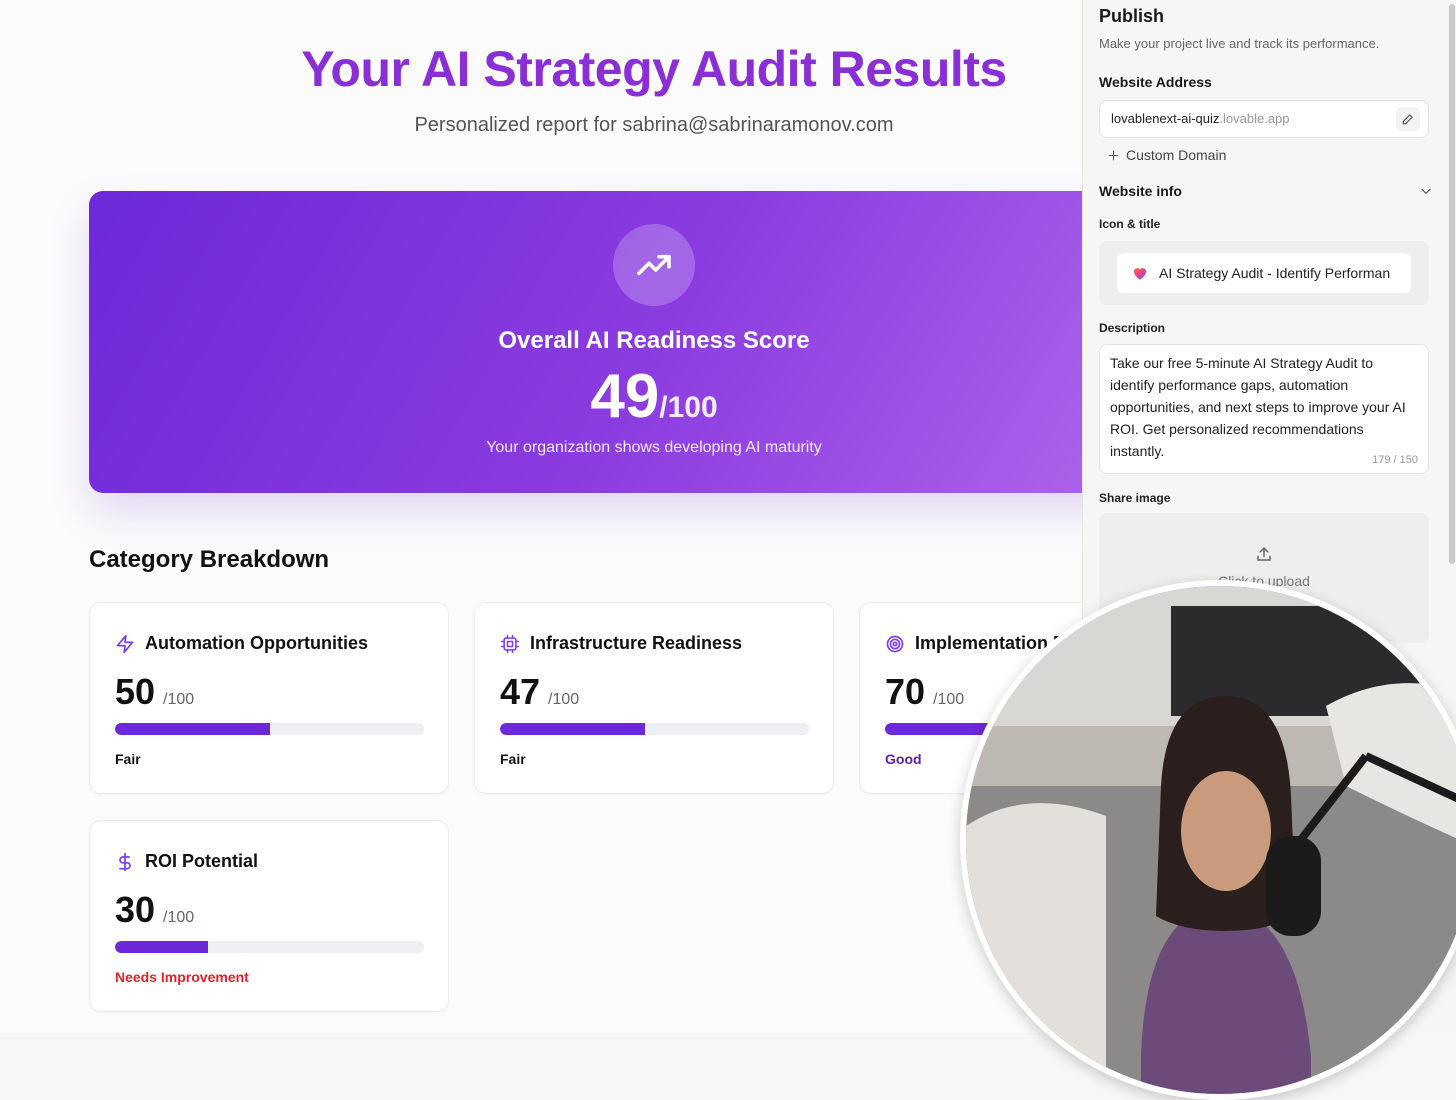 This screenshot has height=1100, width=1456. What do you see at coordinates (895, 644) in the screenshot?
I see `target-icon` at bounding box center [895, 644].